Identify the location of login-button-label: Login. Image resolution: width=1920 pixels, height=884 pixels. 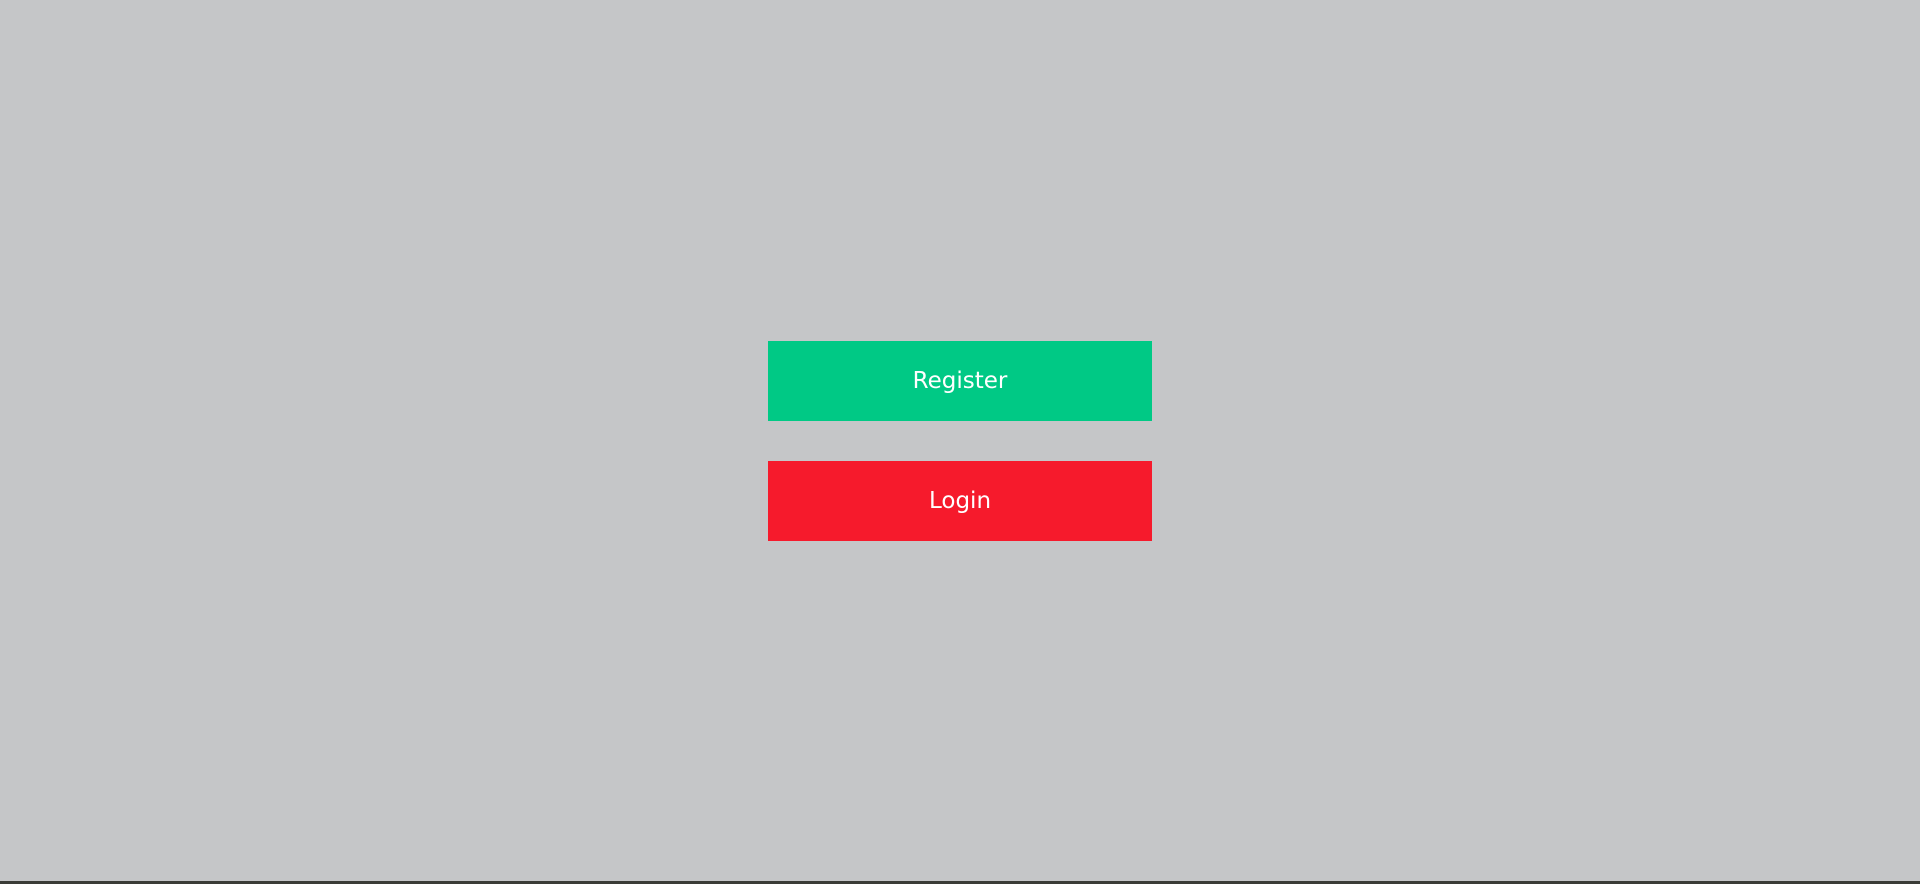
(960, 501).